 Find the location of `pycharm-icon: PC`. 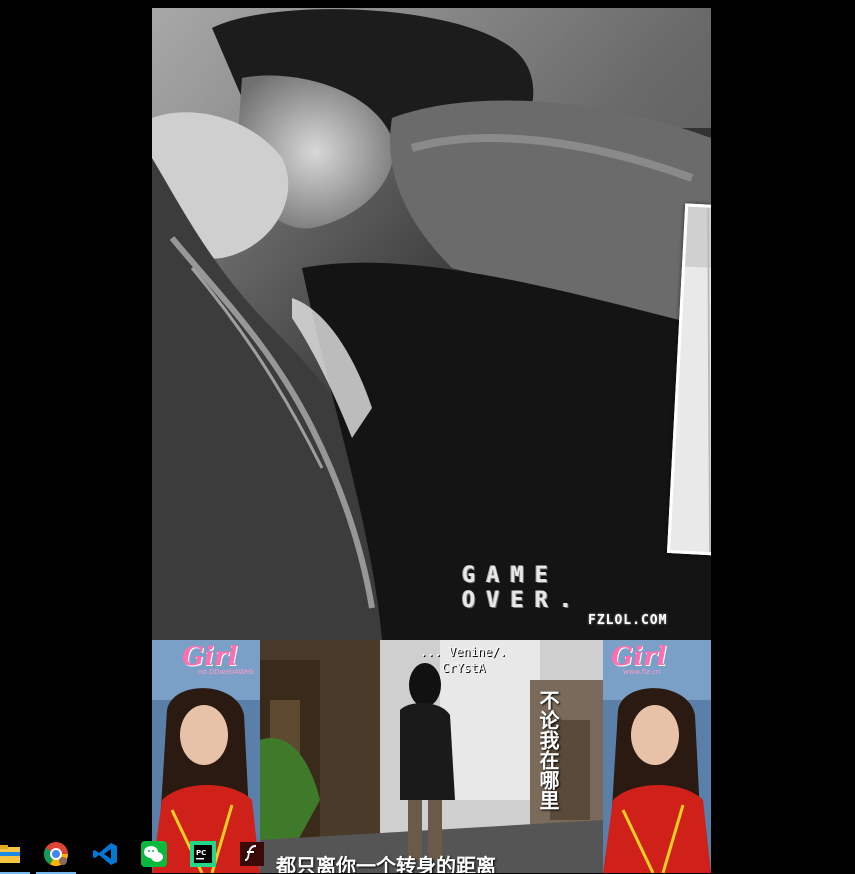

pycharm-icon: PC is located at coordinates (203, 854).